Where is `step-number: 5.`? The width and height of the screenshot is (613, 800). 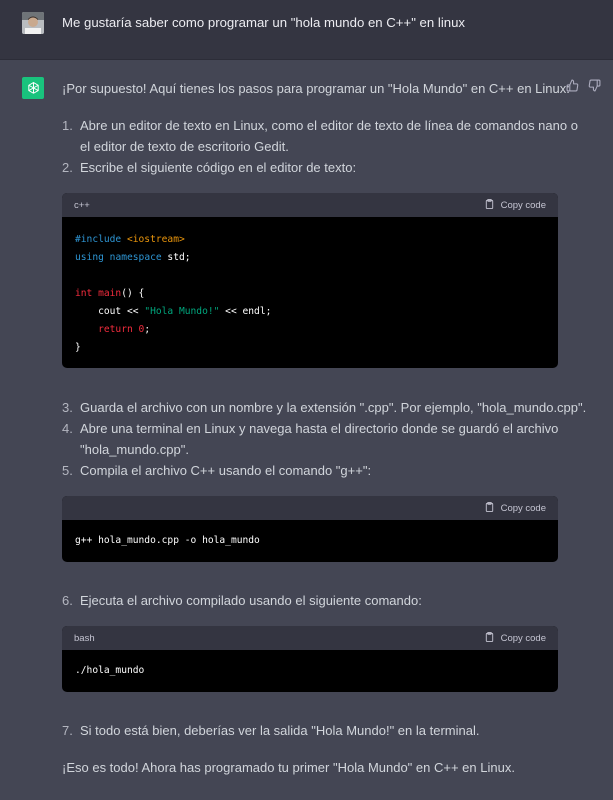 step-number: 5. is located at coordinates (67, 470).